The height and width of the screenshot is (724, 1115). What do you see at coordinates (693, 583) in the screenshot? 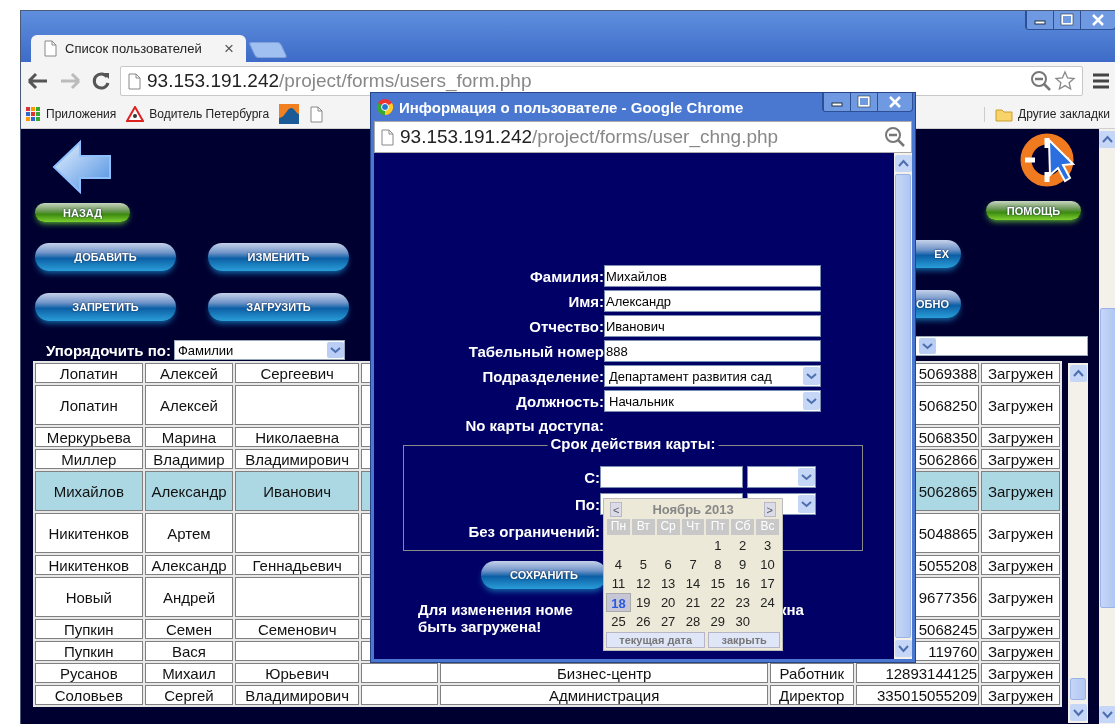
I see `calendar-day: 14` at bounding box center [693, 583].